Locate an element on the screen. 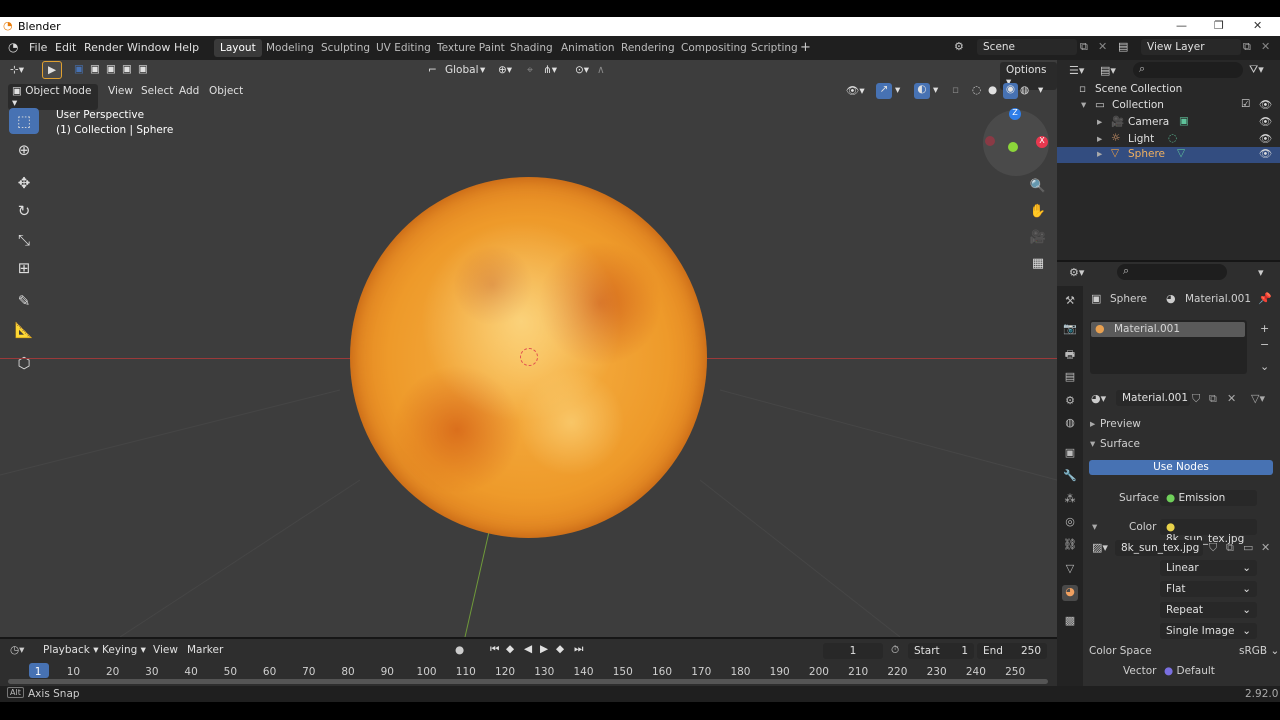 The width and height of the screenshot is (1280, 720). add-workspace-icon: + is located at coordinates (805, 47).